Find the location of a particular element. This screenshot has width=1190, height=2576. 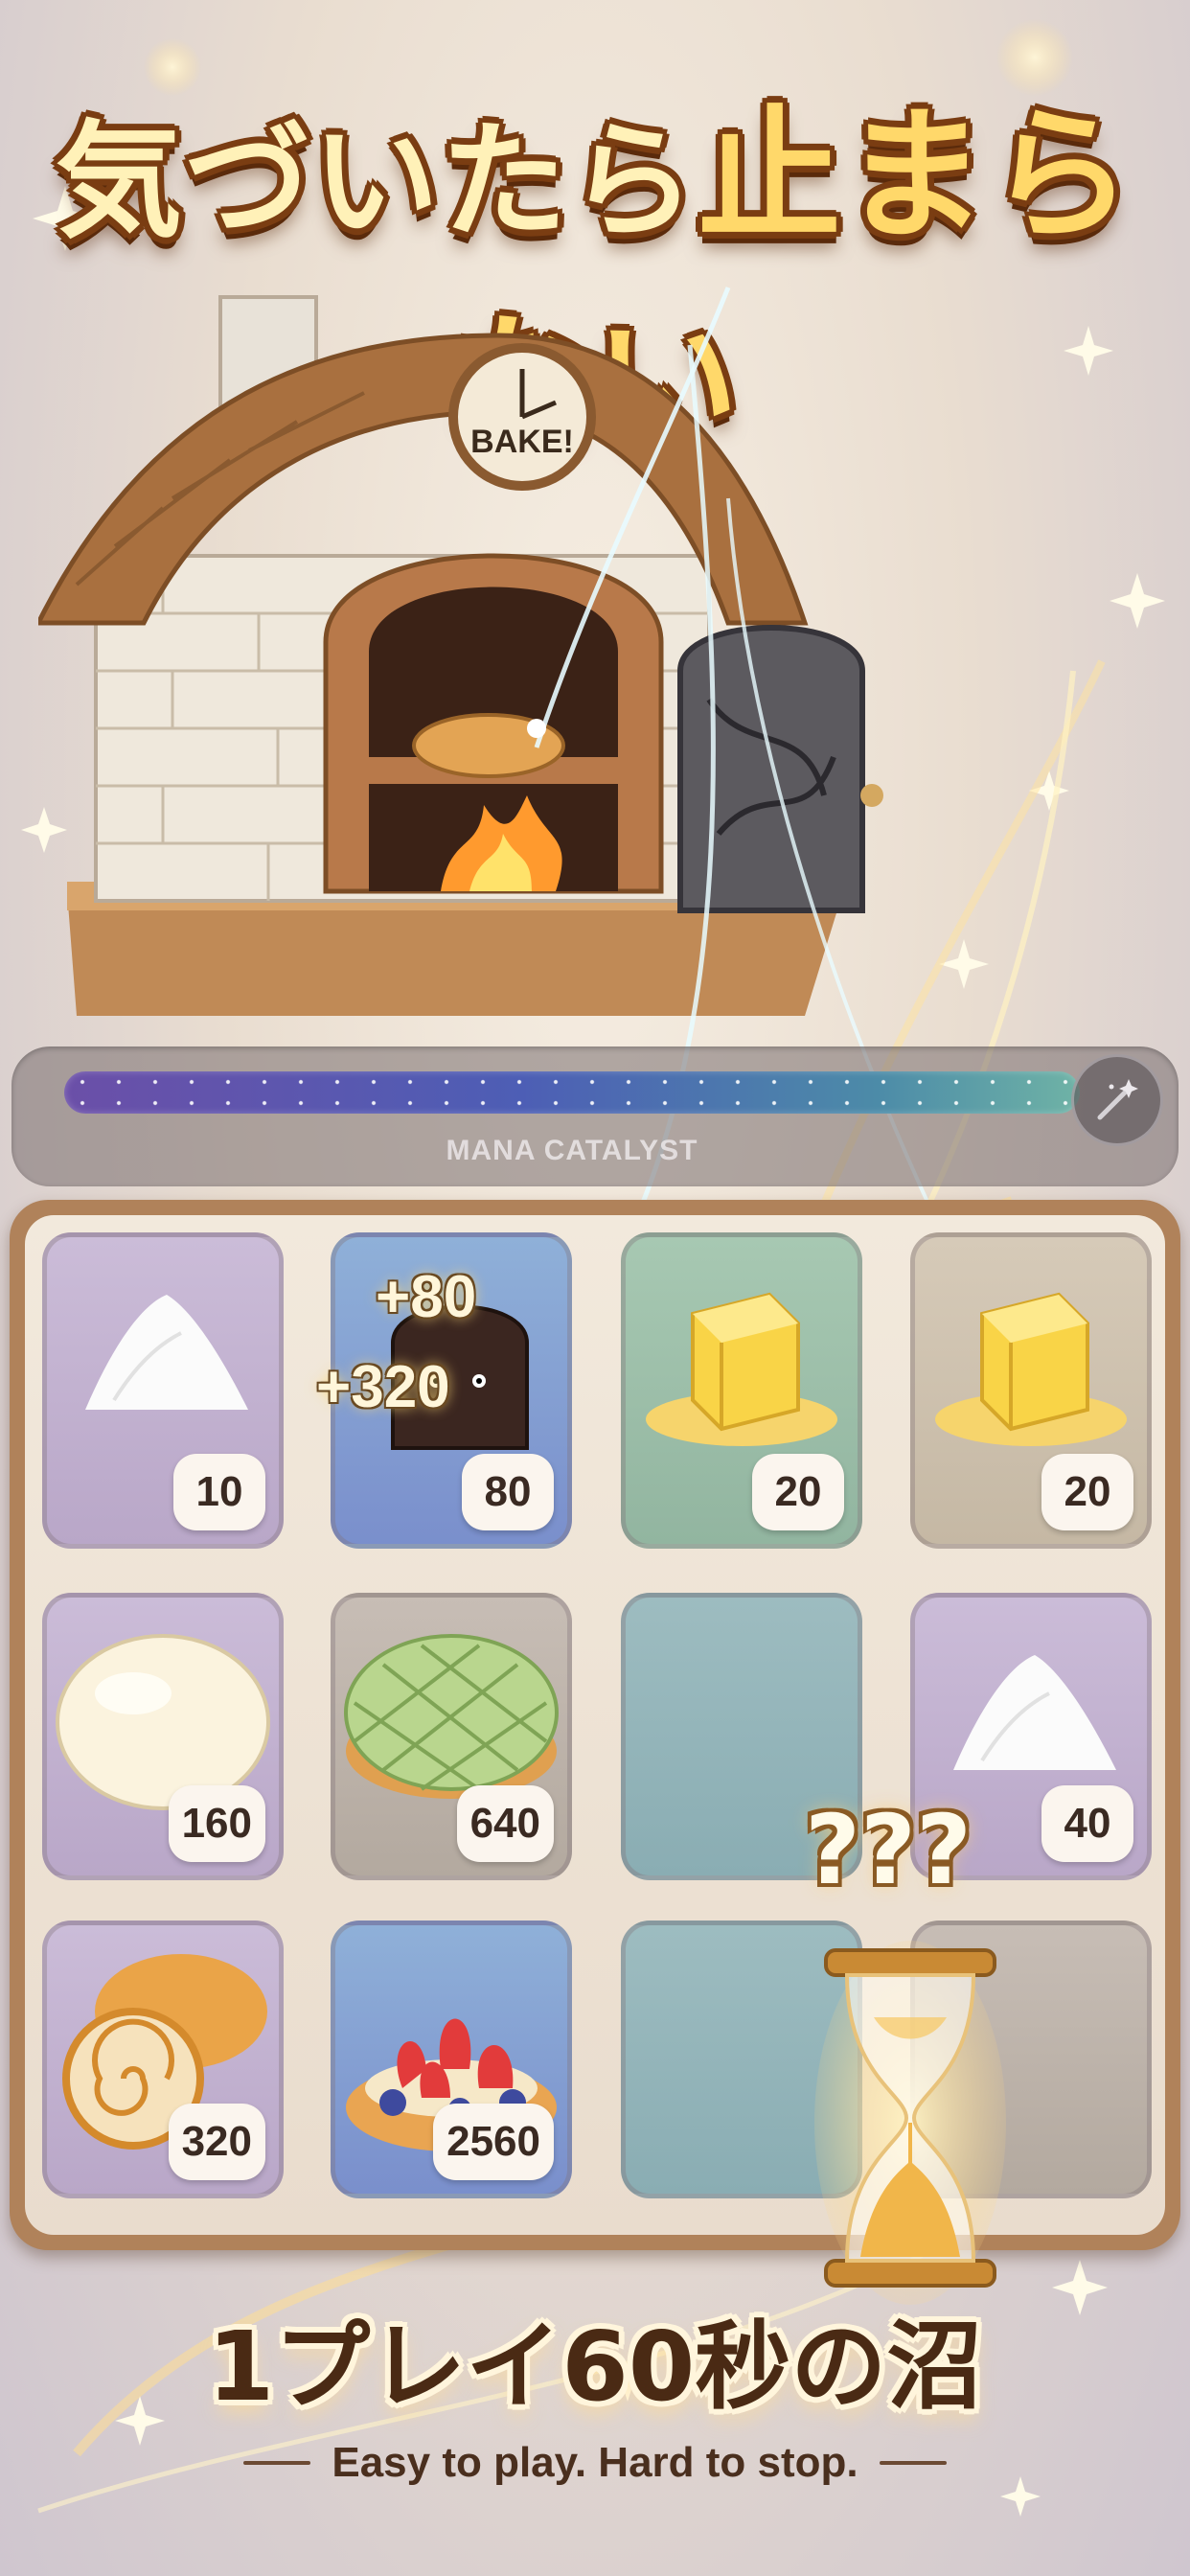

tagline-rule-left is located at coordinates (277, 2463).